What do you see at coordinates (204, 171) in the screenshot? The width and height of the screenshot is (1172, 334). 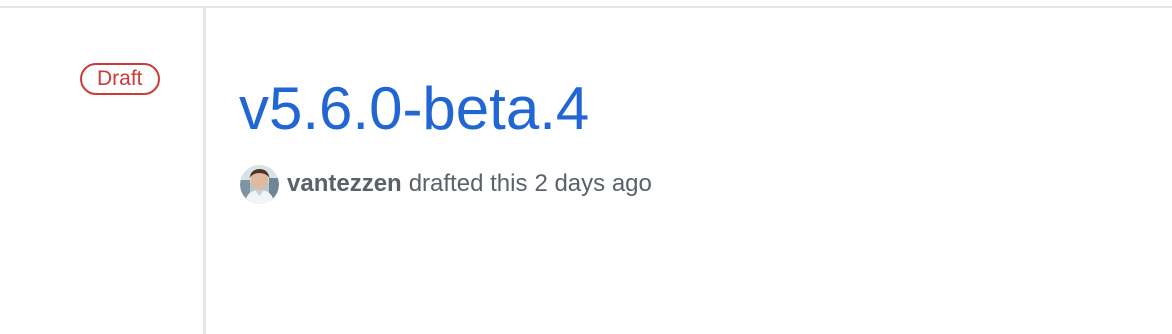 I see `timeline-line` at bounding box center [204, 171].